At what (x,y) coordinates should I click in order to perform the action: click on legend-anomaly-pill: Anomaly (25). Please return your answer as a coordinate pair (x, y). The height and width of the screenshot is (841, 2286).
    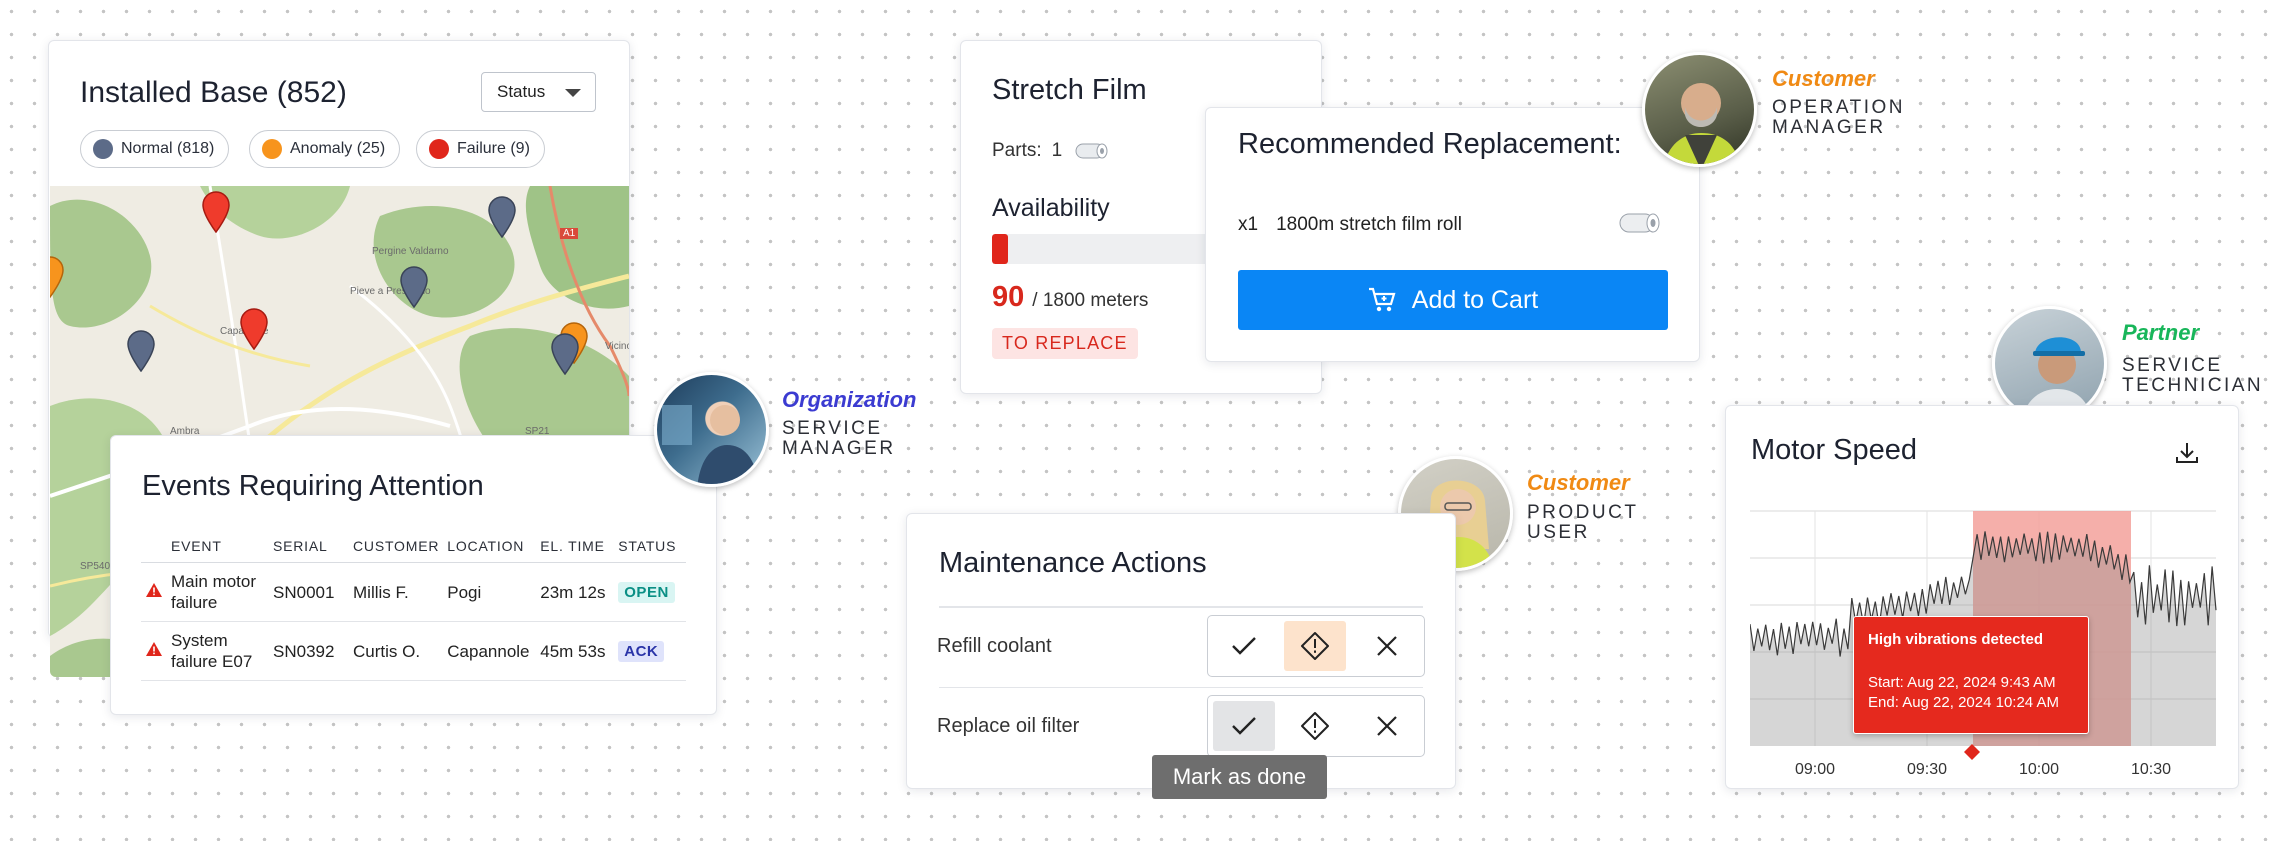
    Looking at the image, I should click on (325, 149).